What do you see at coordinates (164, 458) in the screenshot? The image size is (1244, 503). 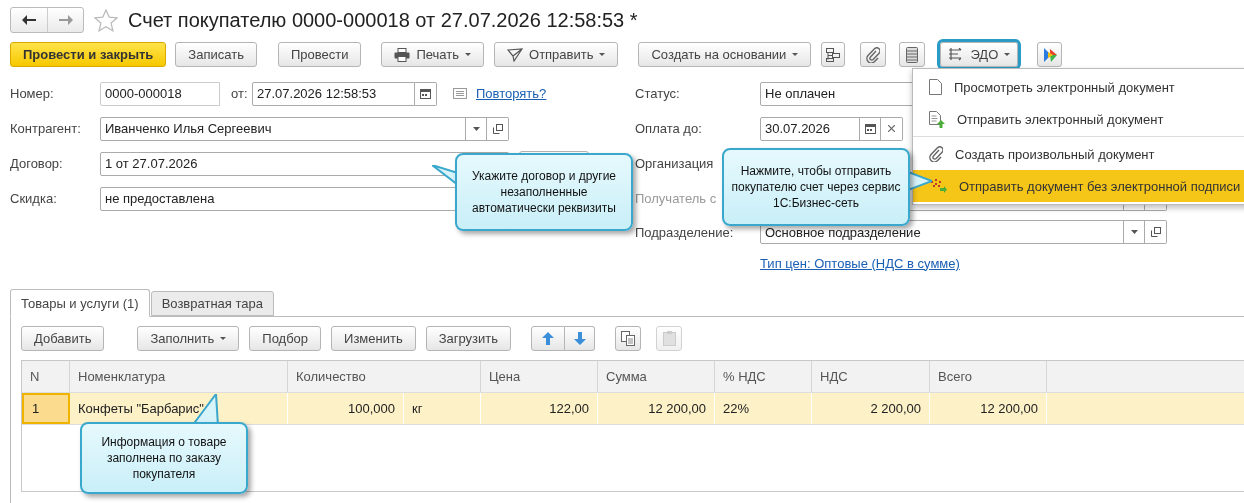 I see `hint-tooltip: Информация о товаре заполнена по заказу покупателя` at bounding box center [164, 458].